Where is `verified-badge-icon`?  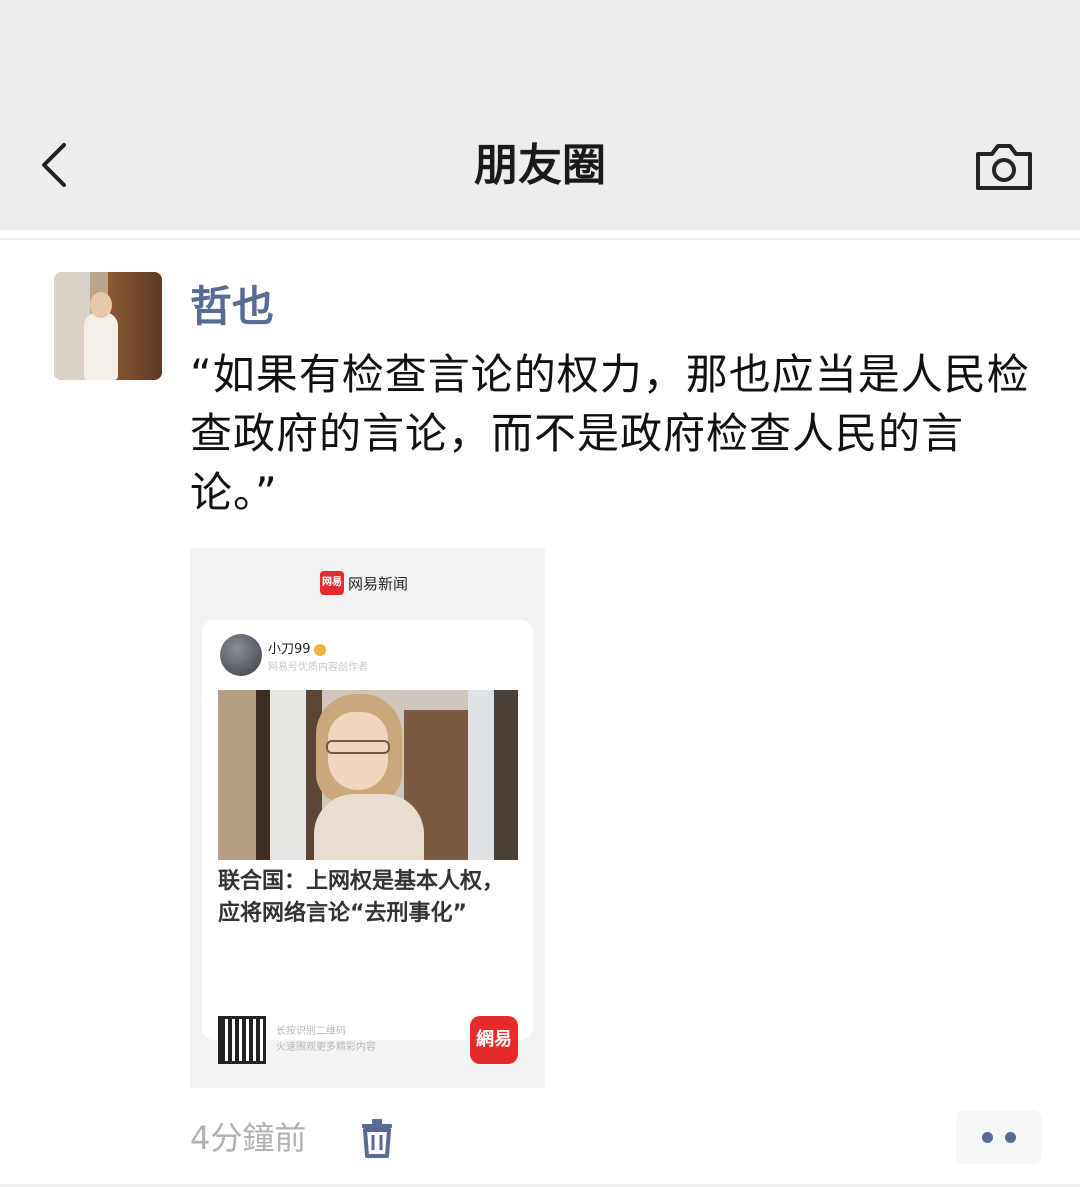
verified-badge-icon is located at coordinates (319, 649).